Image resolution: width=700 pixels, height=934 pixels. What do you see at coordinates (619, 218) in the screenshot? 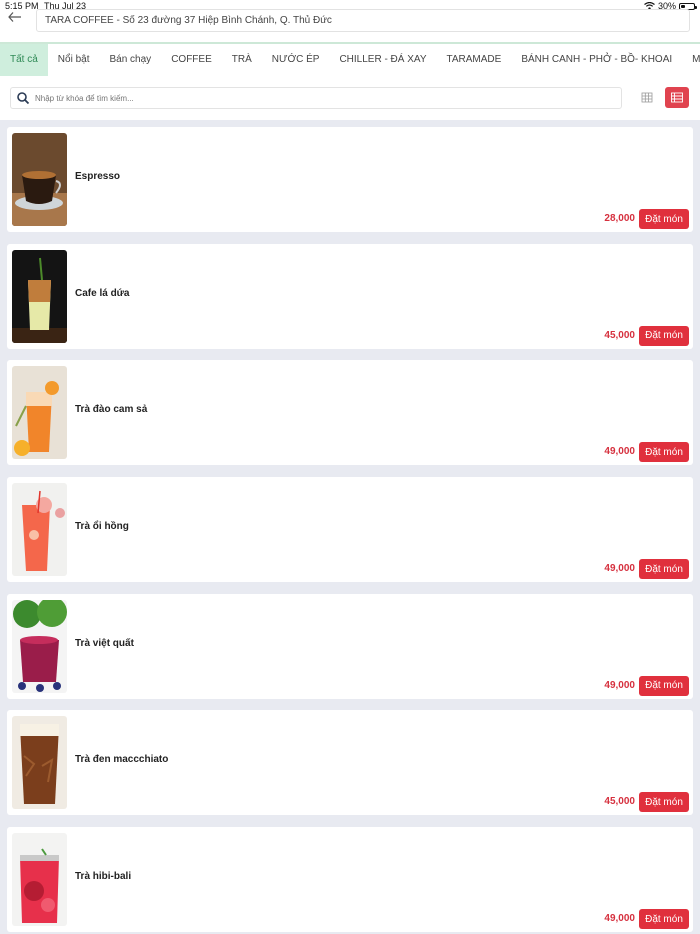
I see `product-price: 28,000` at bounding box center [619, 218].